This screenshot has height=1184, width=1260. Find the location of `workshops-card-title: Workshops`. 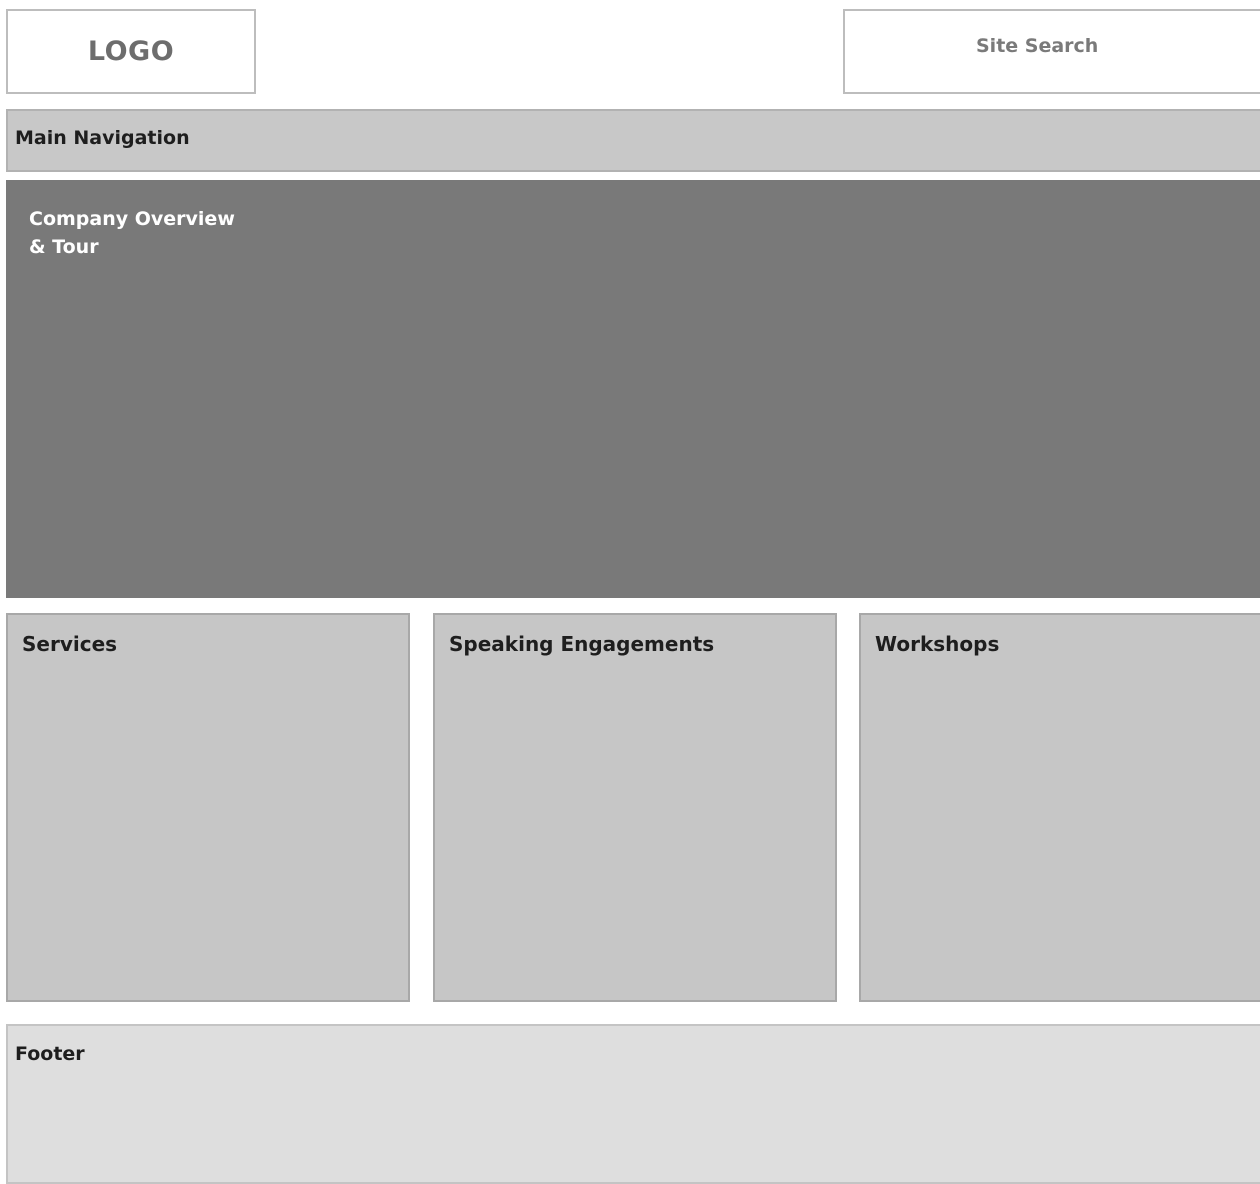

workshops-card-title: Workshops is located at coordinates (937, 644).